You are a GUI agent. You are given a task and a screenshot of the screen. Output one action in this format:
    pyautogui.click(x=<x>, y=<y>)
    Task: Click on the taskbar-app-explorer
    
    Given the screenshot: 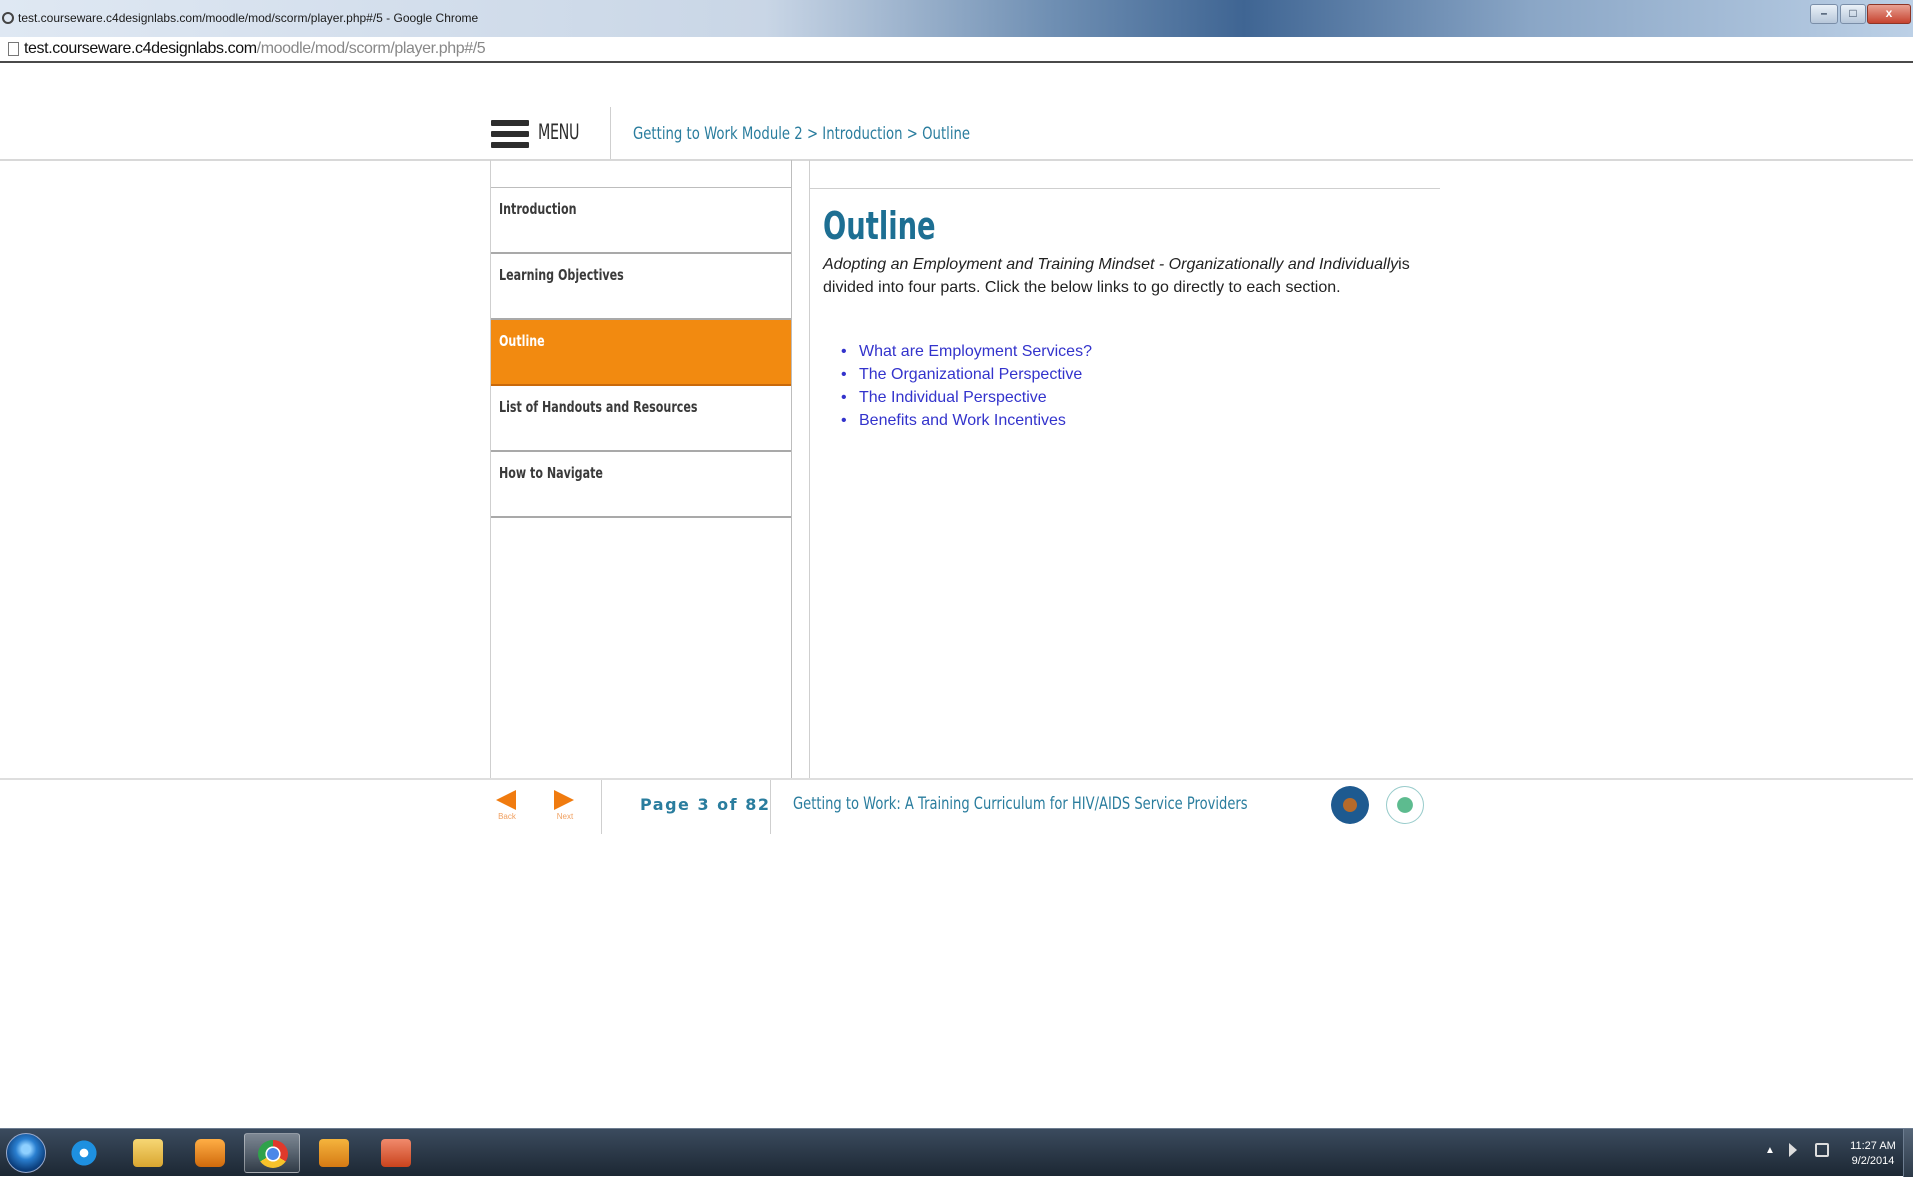 What is the action you would take?
    pyautogui.click(x=148, y=1153)
    